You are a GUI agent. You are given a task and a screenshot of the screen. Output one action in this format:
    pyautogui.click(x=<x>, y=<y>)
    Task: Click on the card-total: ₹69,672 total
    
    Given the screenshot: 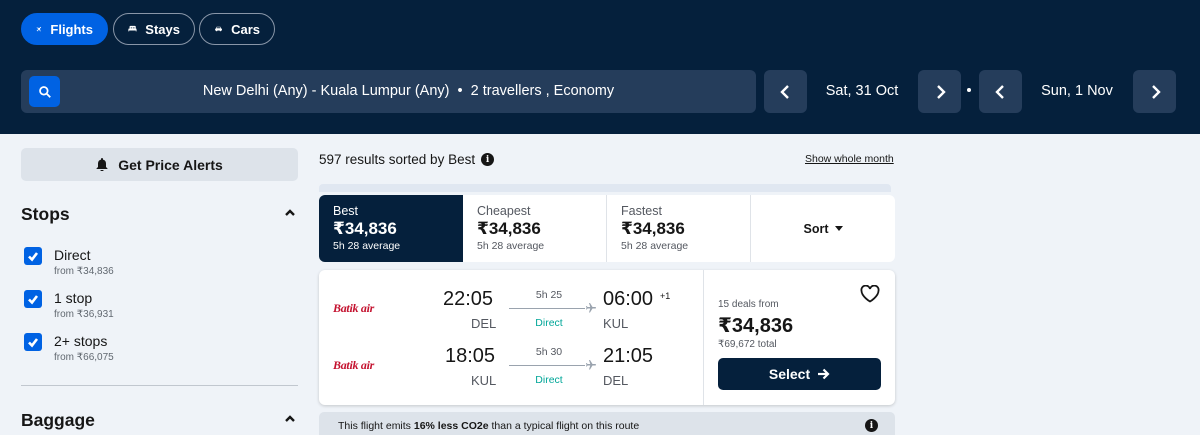 What is the action you would take?
    pyautogui.click(x=747, y=344)
    